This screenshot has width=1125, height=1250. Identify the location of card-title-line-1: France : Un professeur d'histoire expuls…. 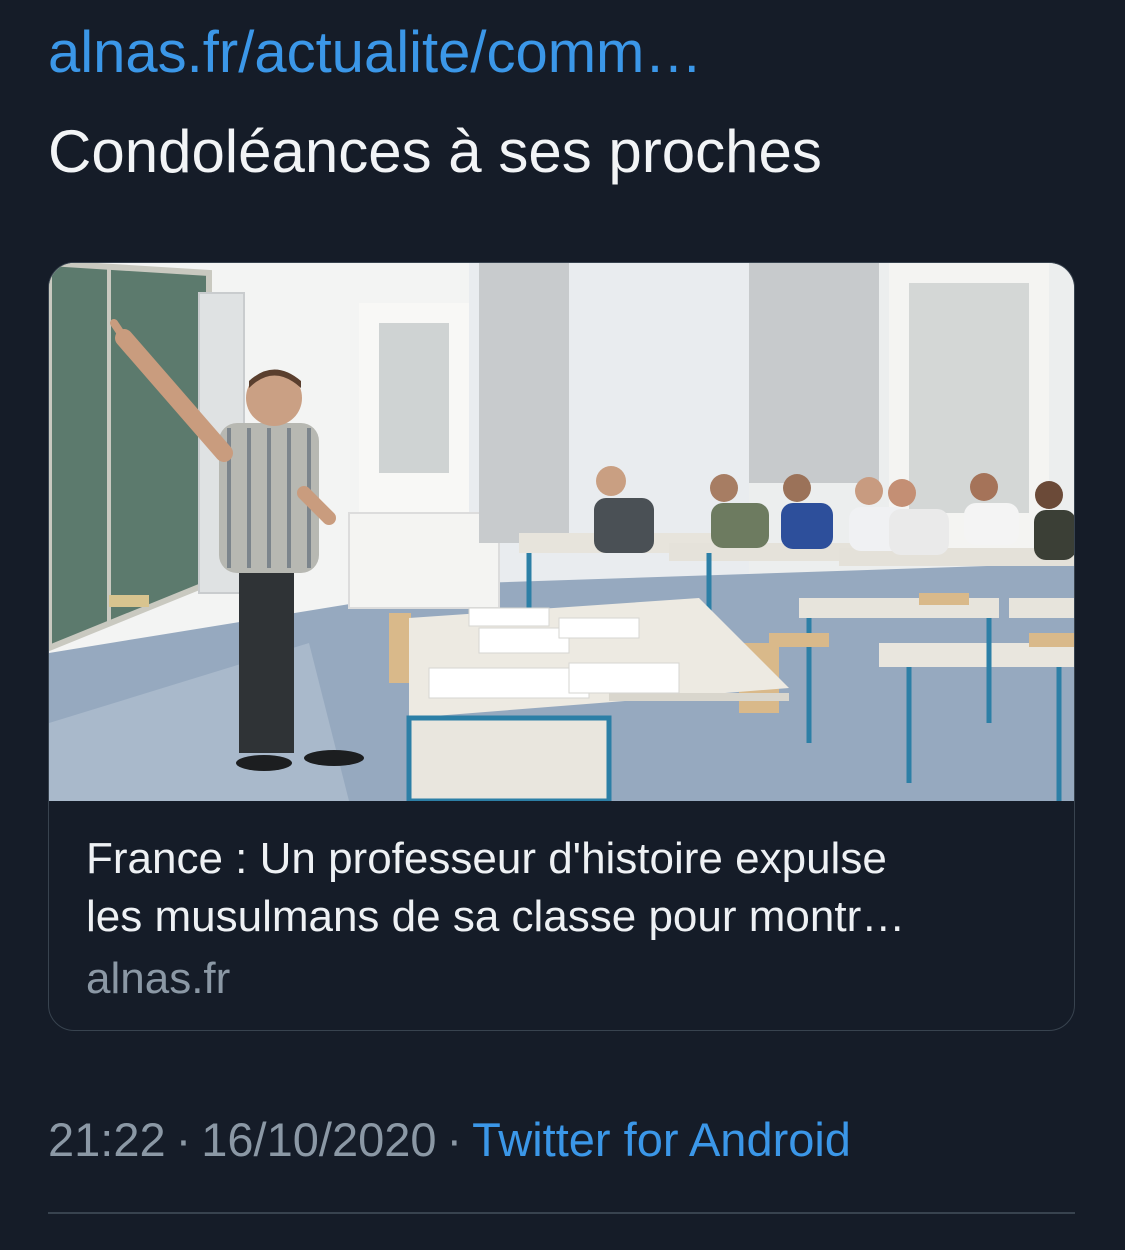
(486, 858).